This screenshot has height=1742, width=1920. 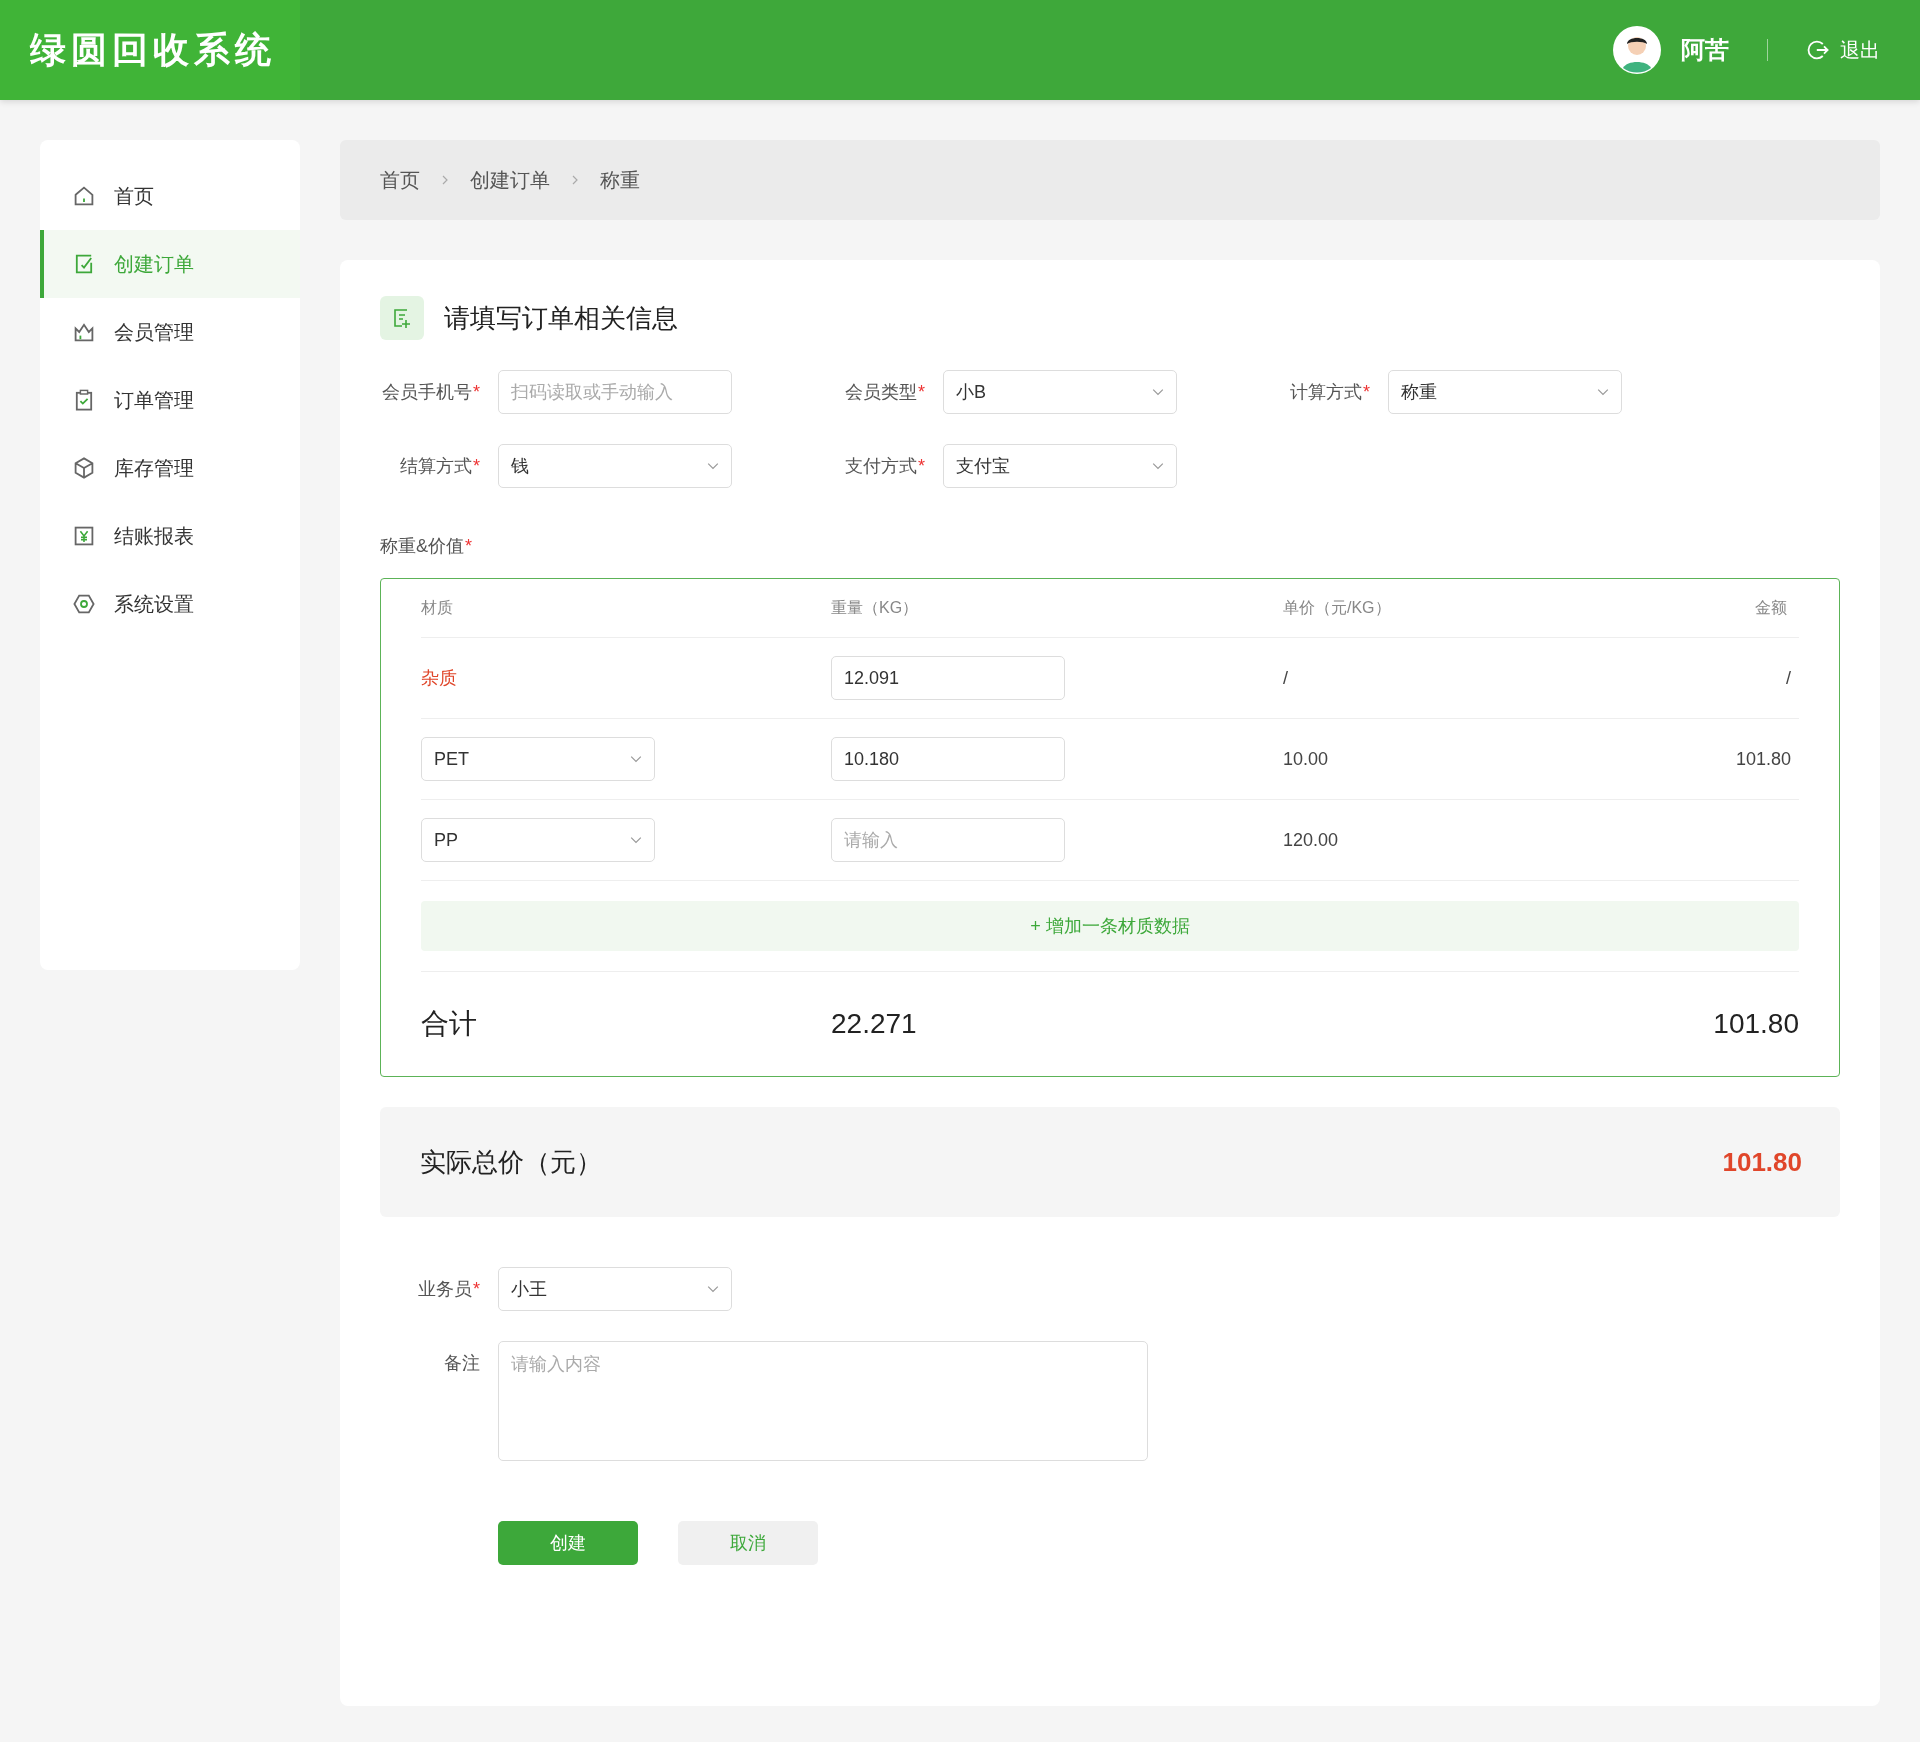 I want to click on material-select: PET, so click(x=538, y=759).